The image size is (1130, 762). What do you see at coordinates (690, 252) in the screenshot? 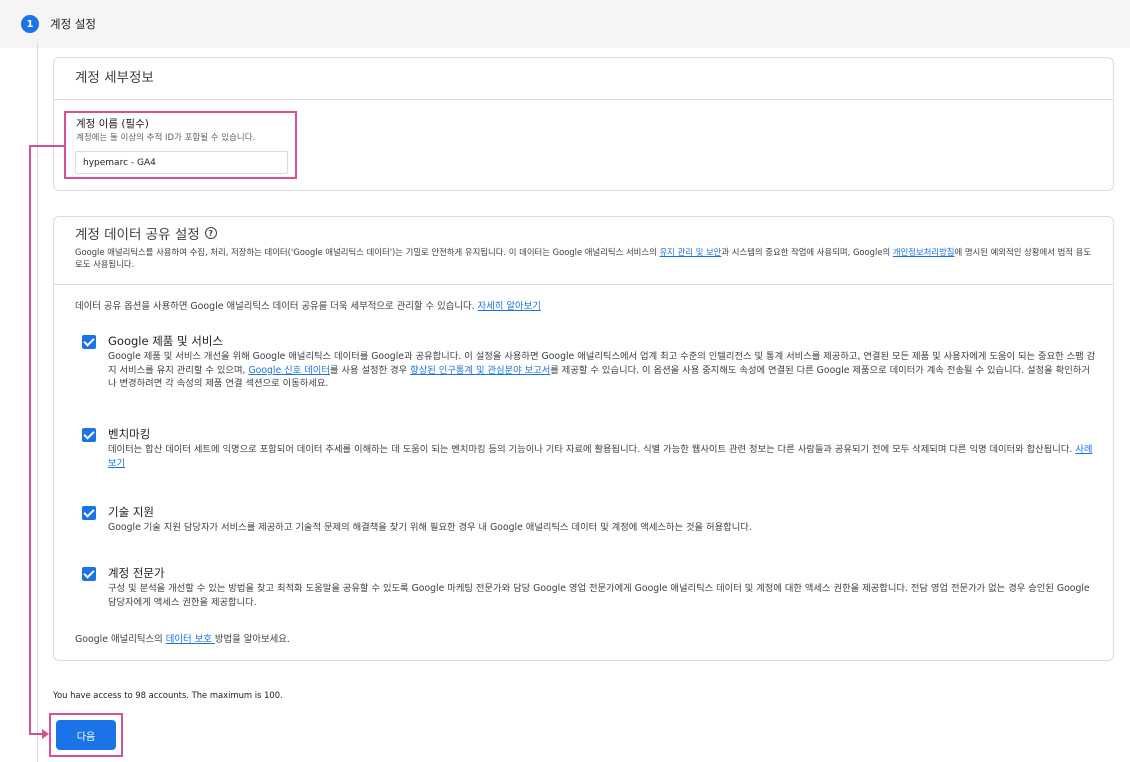
I see `maintenance-security-link: 유지 관리 및 보안` at bounding box center [690, 252].